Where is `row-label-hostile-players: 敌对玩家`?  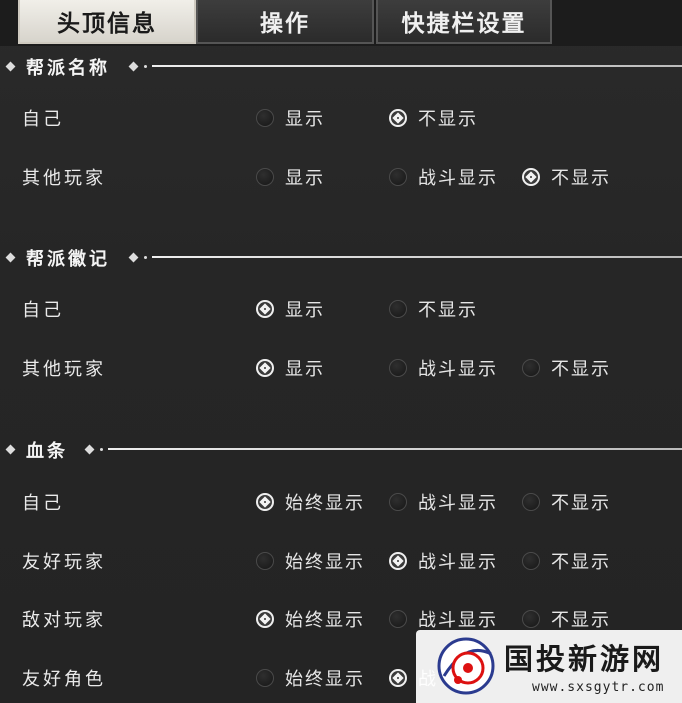
row-label-hostile-players: 敌对玩家 is located at coordinates (64, 620).